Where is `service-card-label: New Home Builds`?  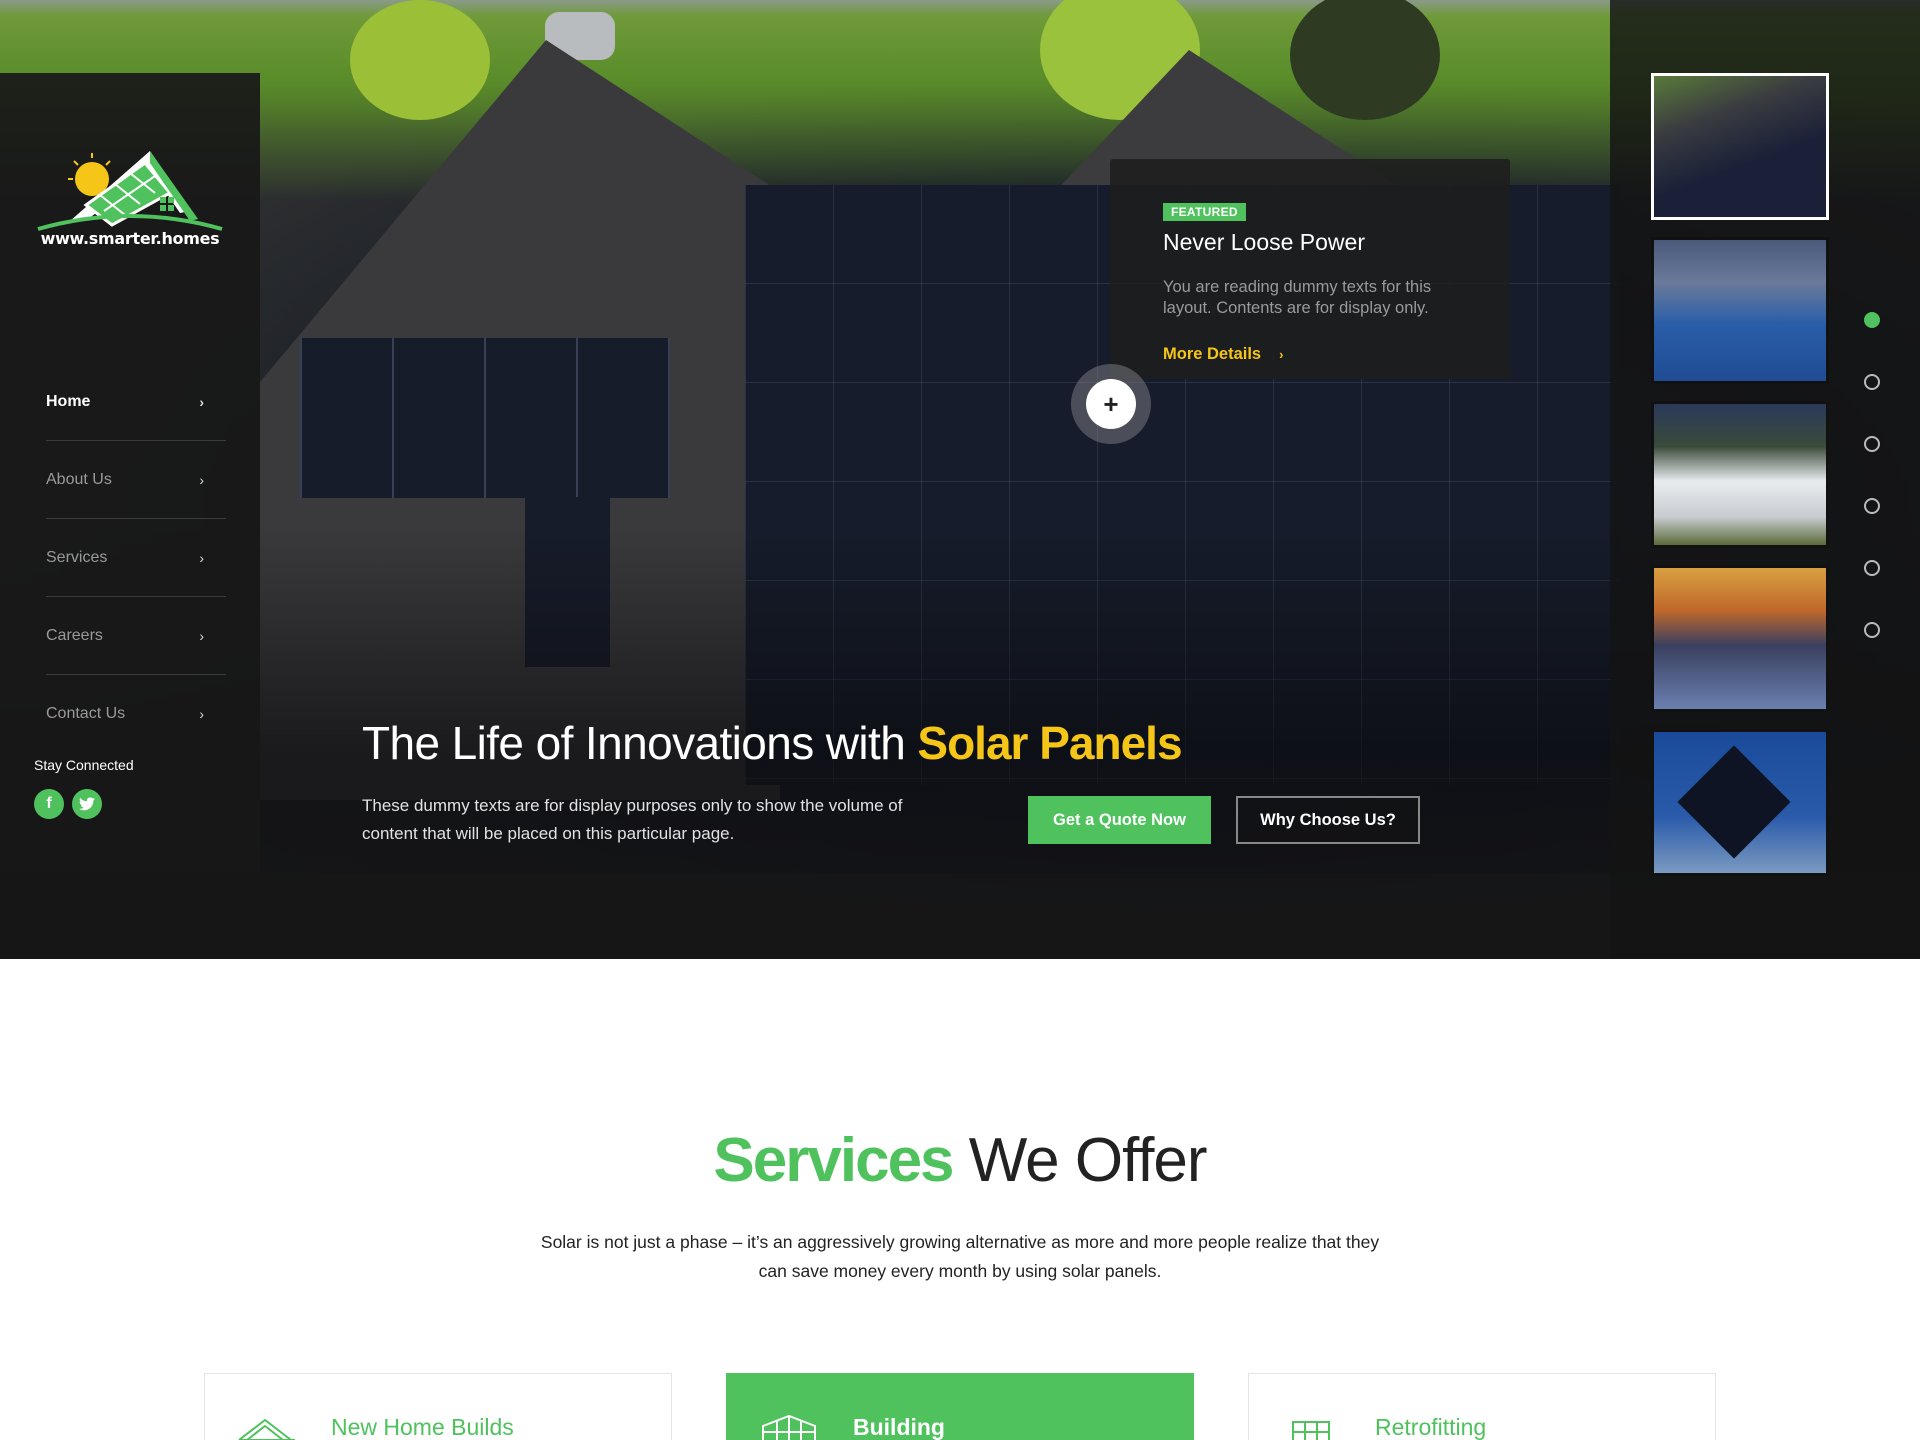
service-card-label: New Home Builds is located at coordinates (422, 1427).